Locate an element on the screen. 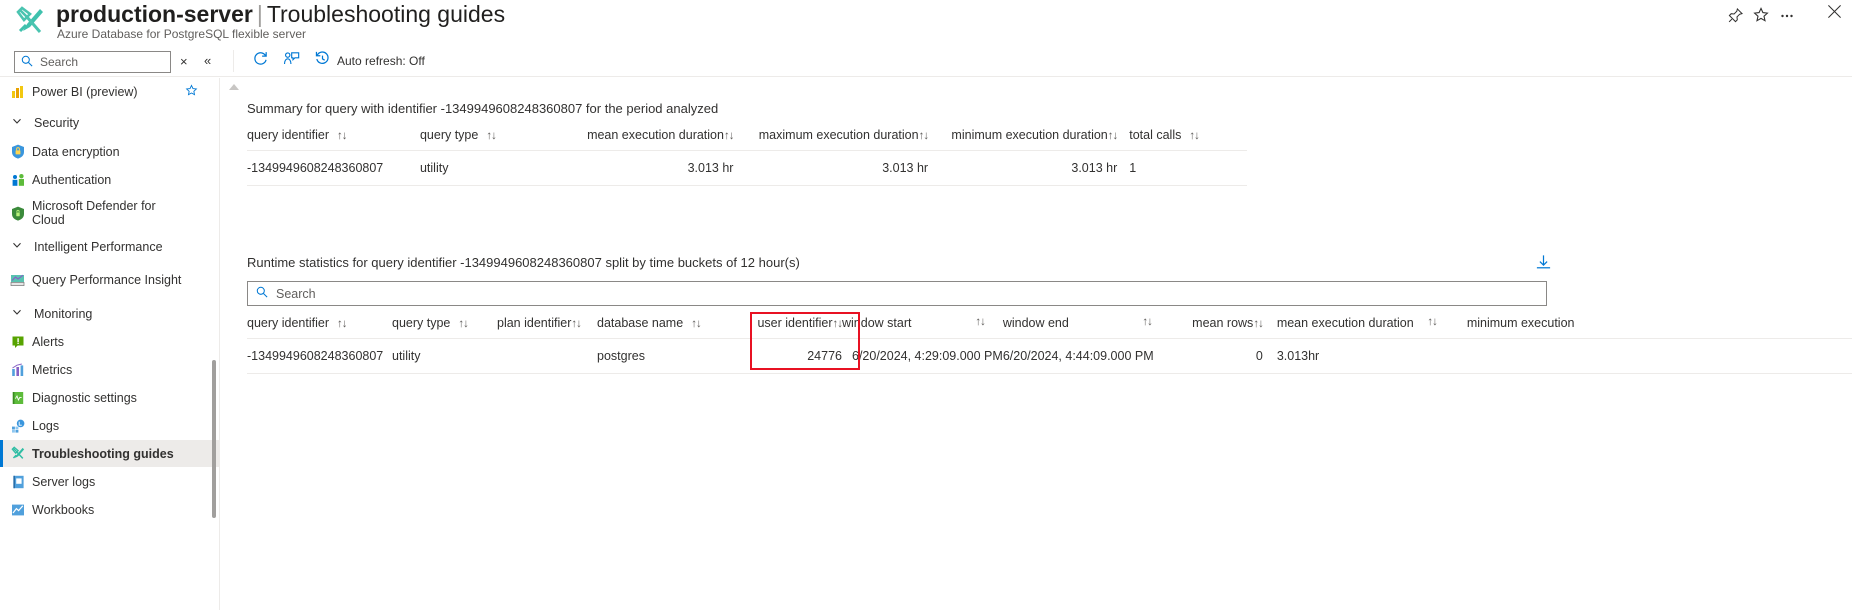 This screenshot has height=610, width=1852. cell-user-identifier: 24776 is located at coordinates (787, 356).